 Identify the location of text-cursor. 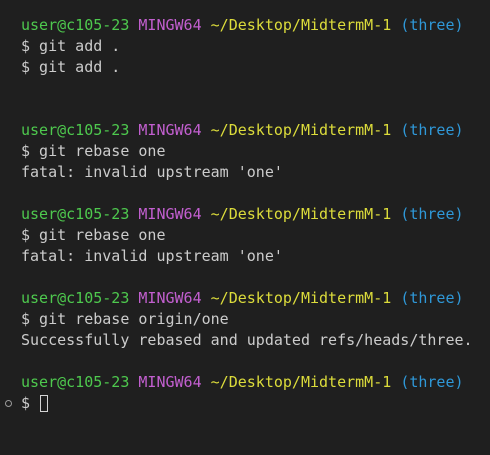
(44, 403).